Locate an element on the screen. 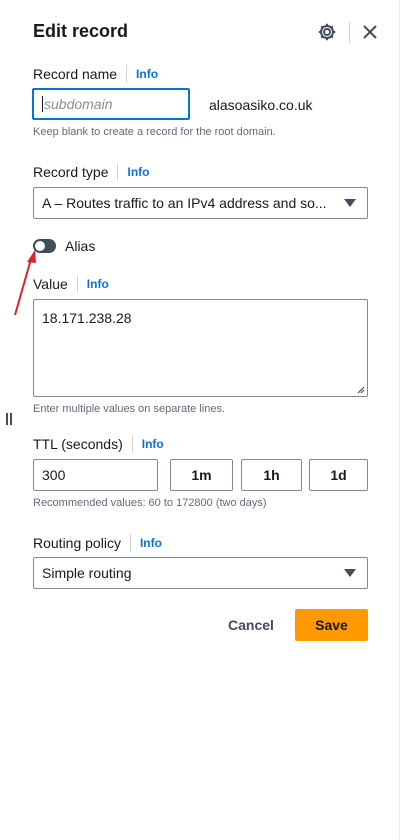  routing-policy-info-link: Info is located at coordinates (151, 543).